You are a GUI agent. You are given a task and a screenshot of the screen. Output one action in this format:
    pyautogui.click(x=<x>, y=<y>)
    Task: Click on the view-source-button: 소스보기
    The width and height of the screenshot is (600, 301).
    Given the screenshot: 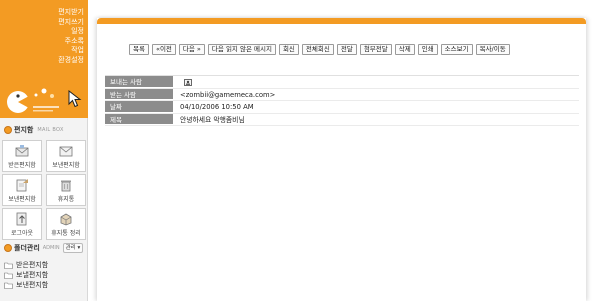 What is the action you would take?
    pyautogui.click(x=456, y=49)
    